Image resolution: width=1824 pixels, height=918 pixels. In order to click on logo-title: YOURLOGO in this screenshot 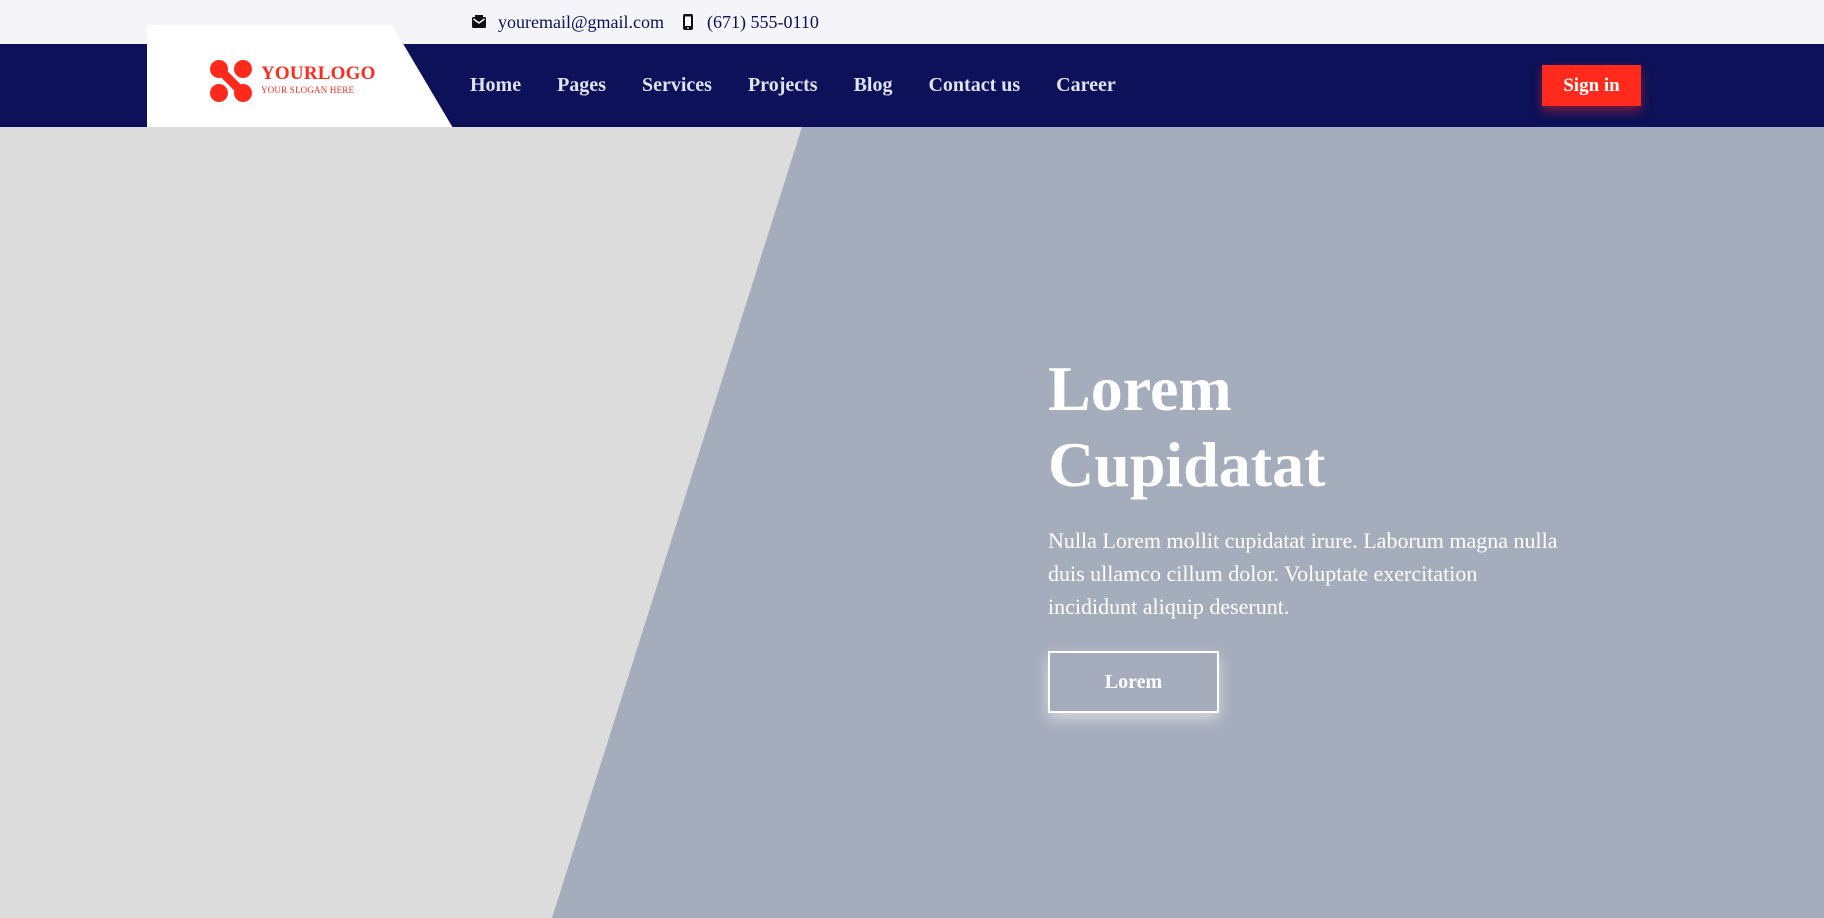, I will do `click(318, 73)`.